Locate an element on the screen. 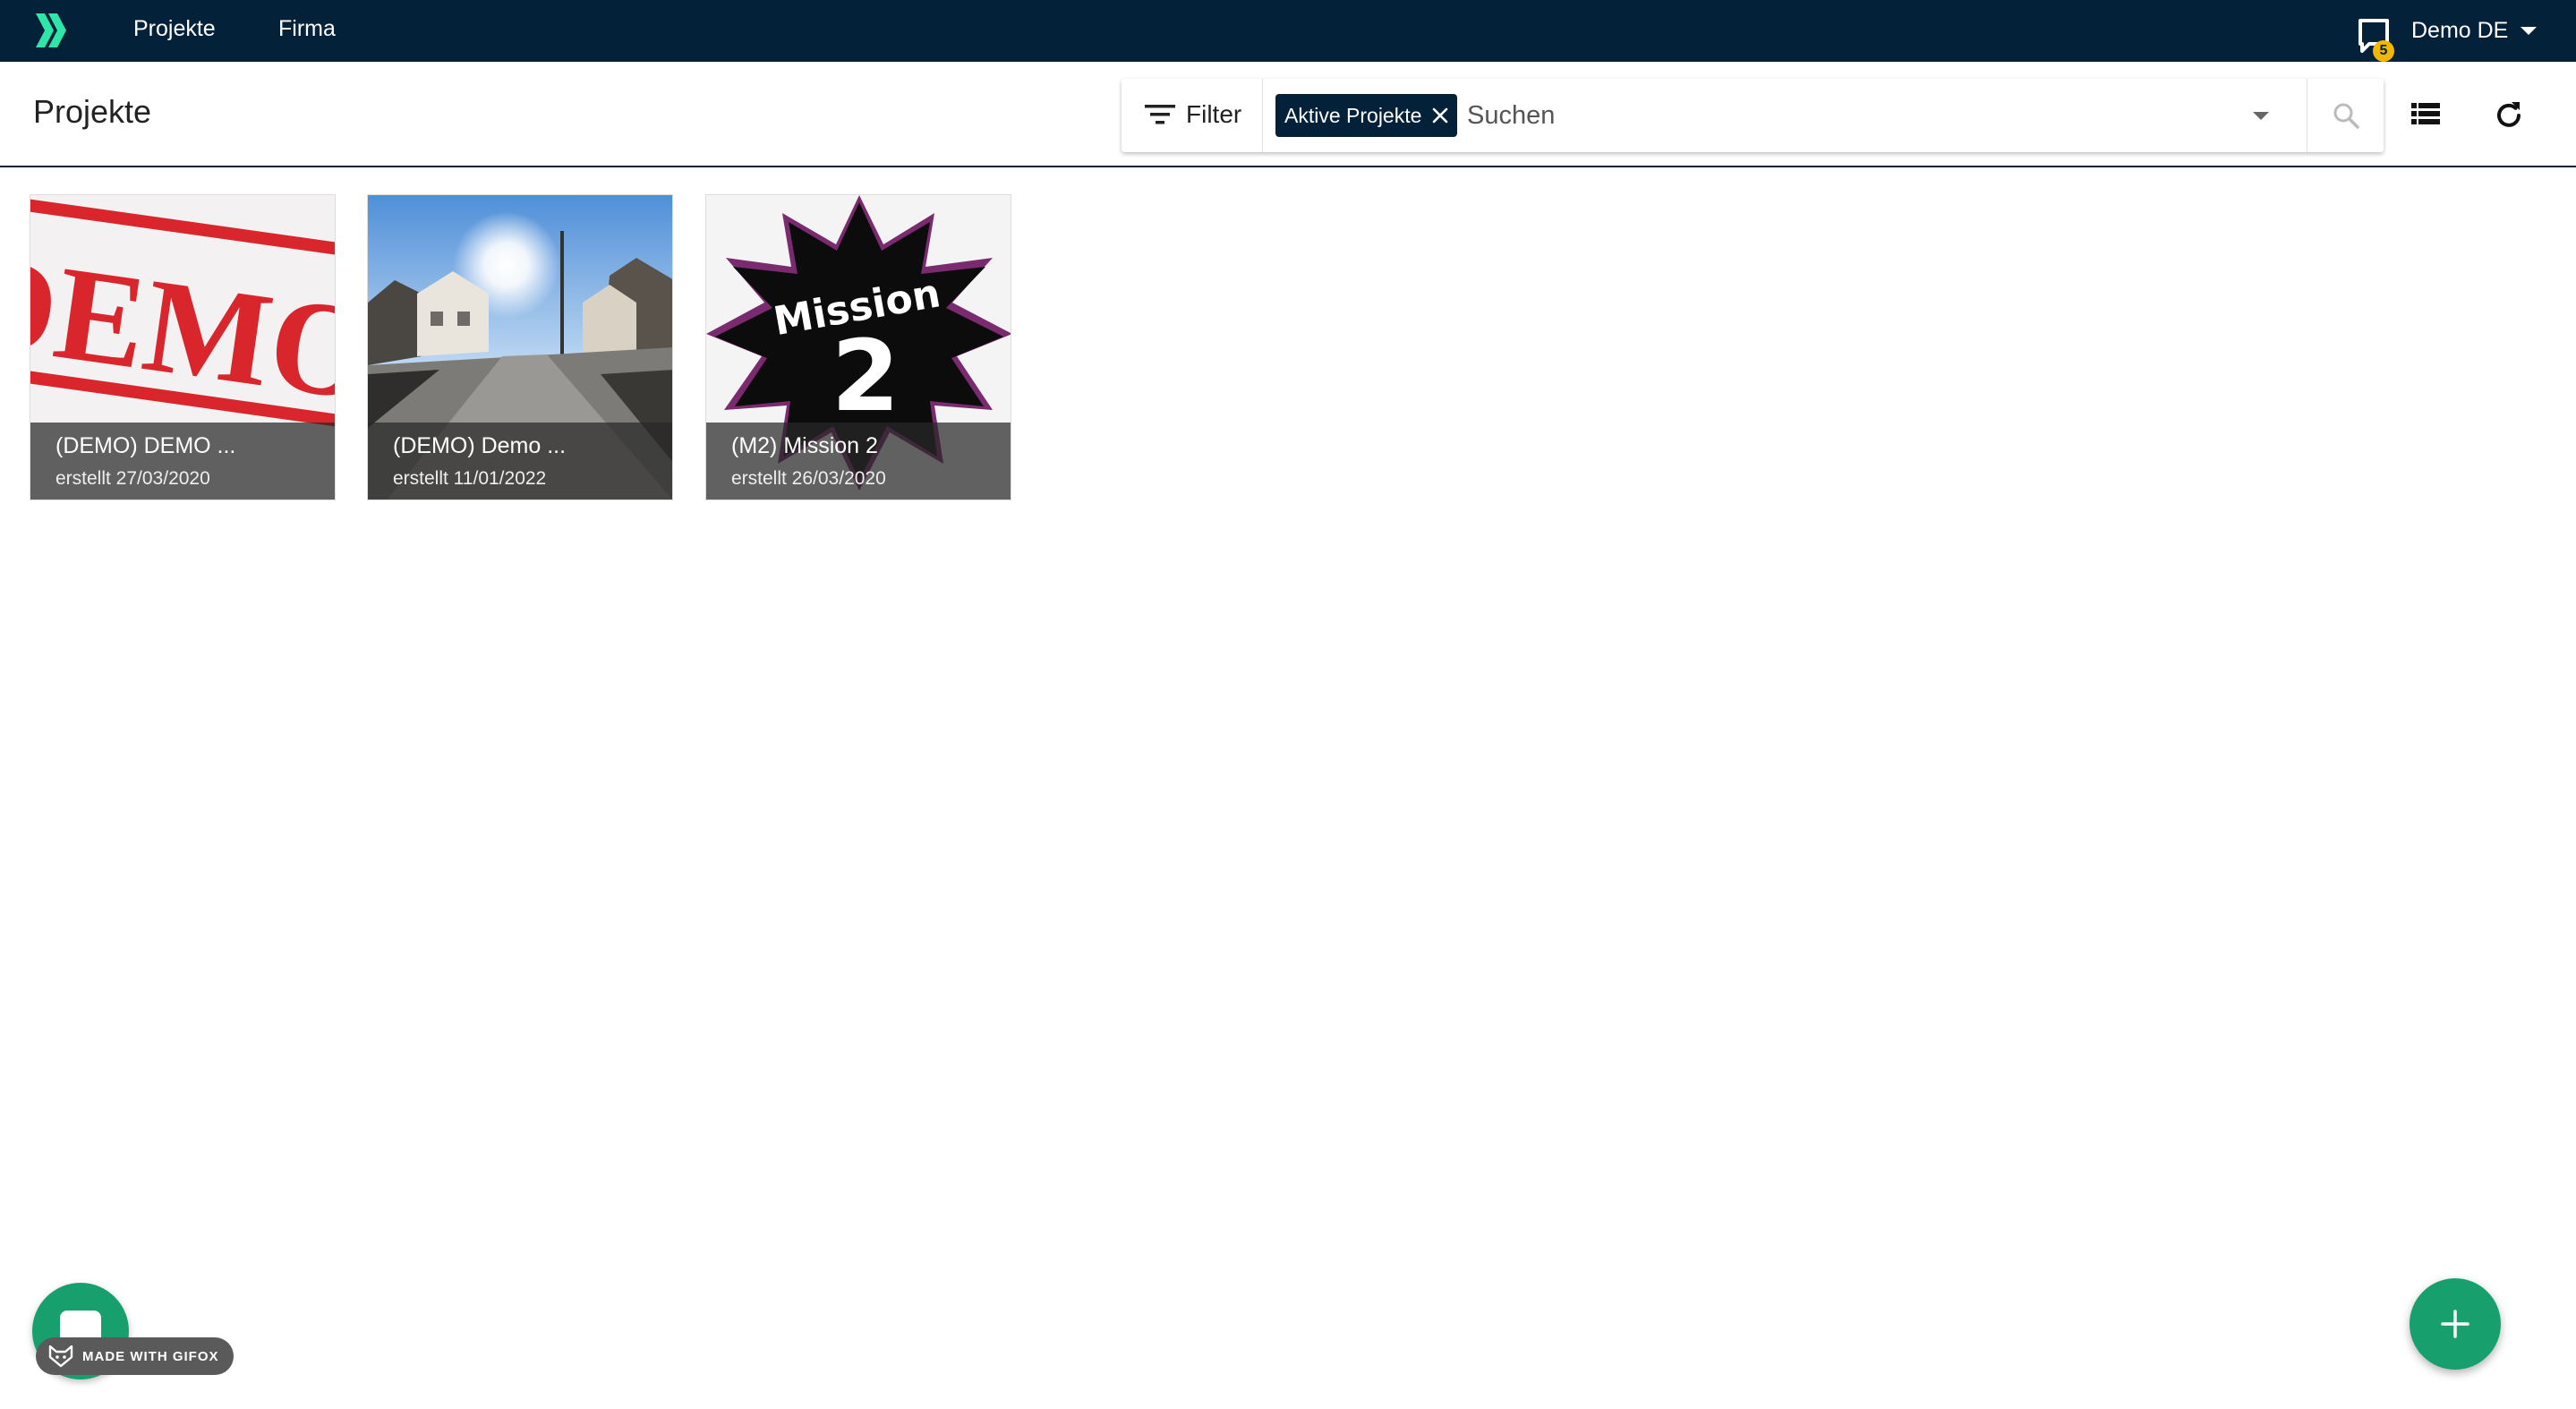  nav-item-firma: Firma is located at coordinates (307, 31).